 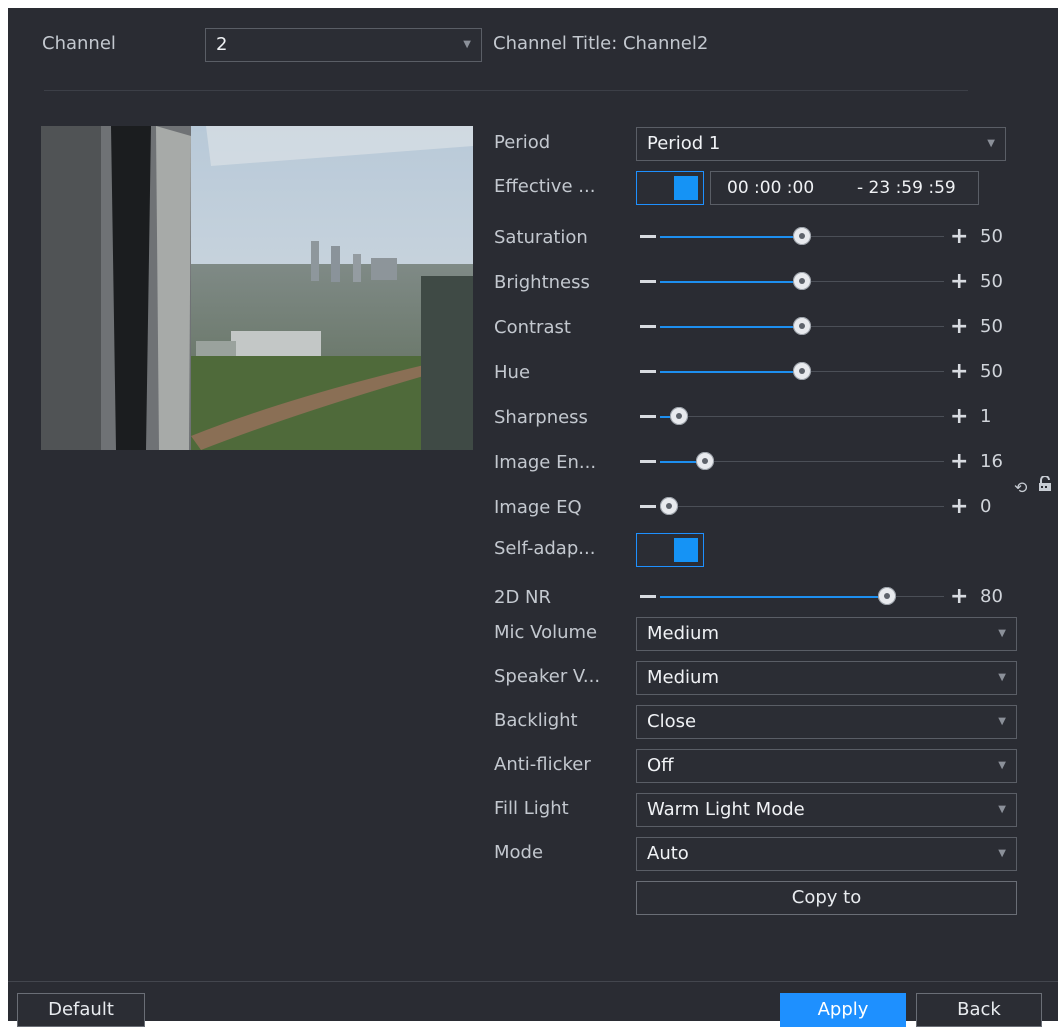 I want to click on apply-button: Apply, so click(x=843, y=1010).